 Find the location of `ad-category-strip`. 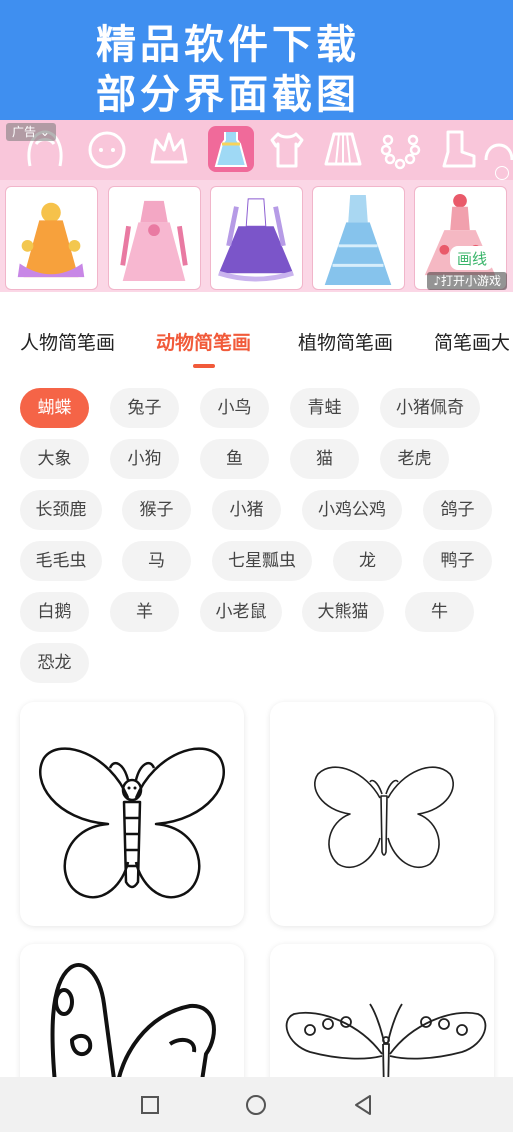

ad-category-strip is located at coordinates (256, 150).